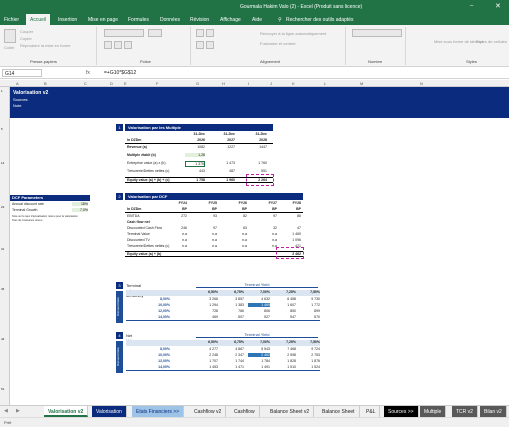 The image size is (509, 427). I want to click on tab-valorisation-v2: Valorisation v2, so click(66, 411).